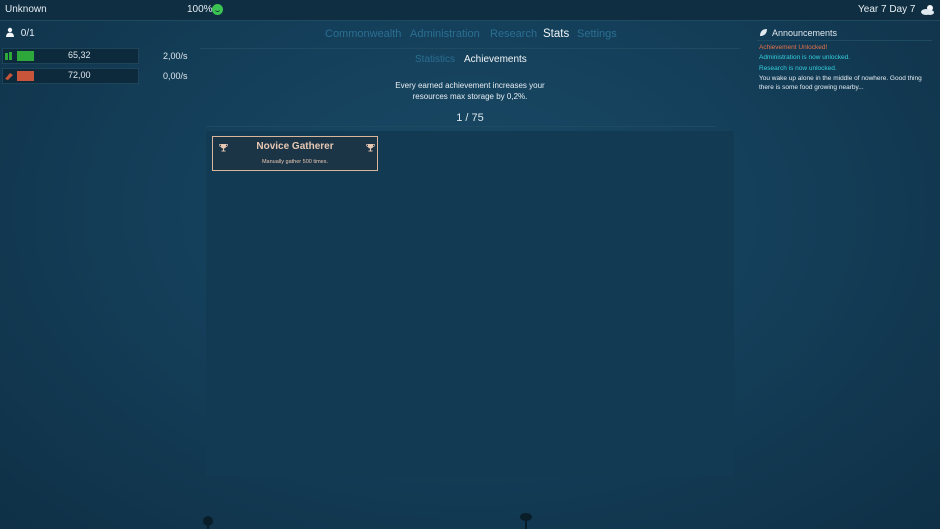 The width and height of the screenshot is (940, 529). What do you see at coordinates (927, 10) in the screenshot?
I see `cloud-sun-icon` at bounding box center [927, 10].